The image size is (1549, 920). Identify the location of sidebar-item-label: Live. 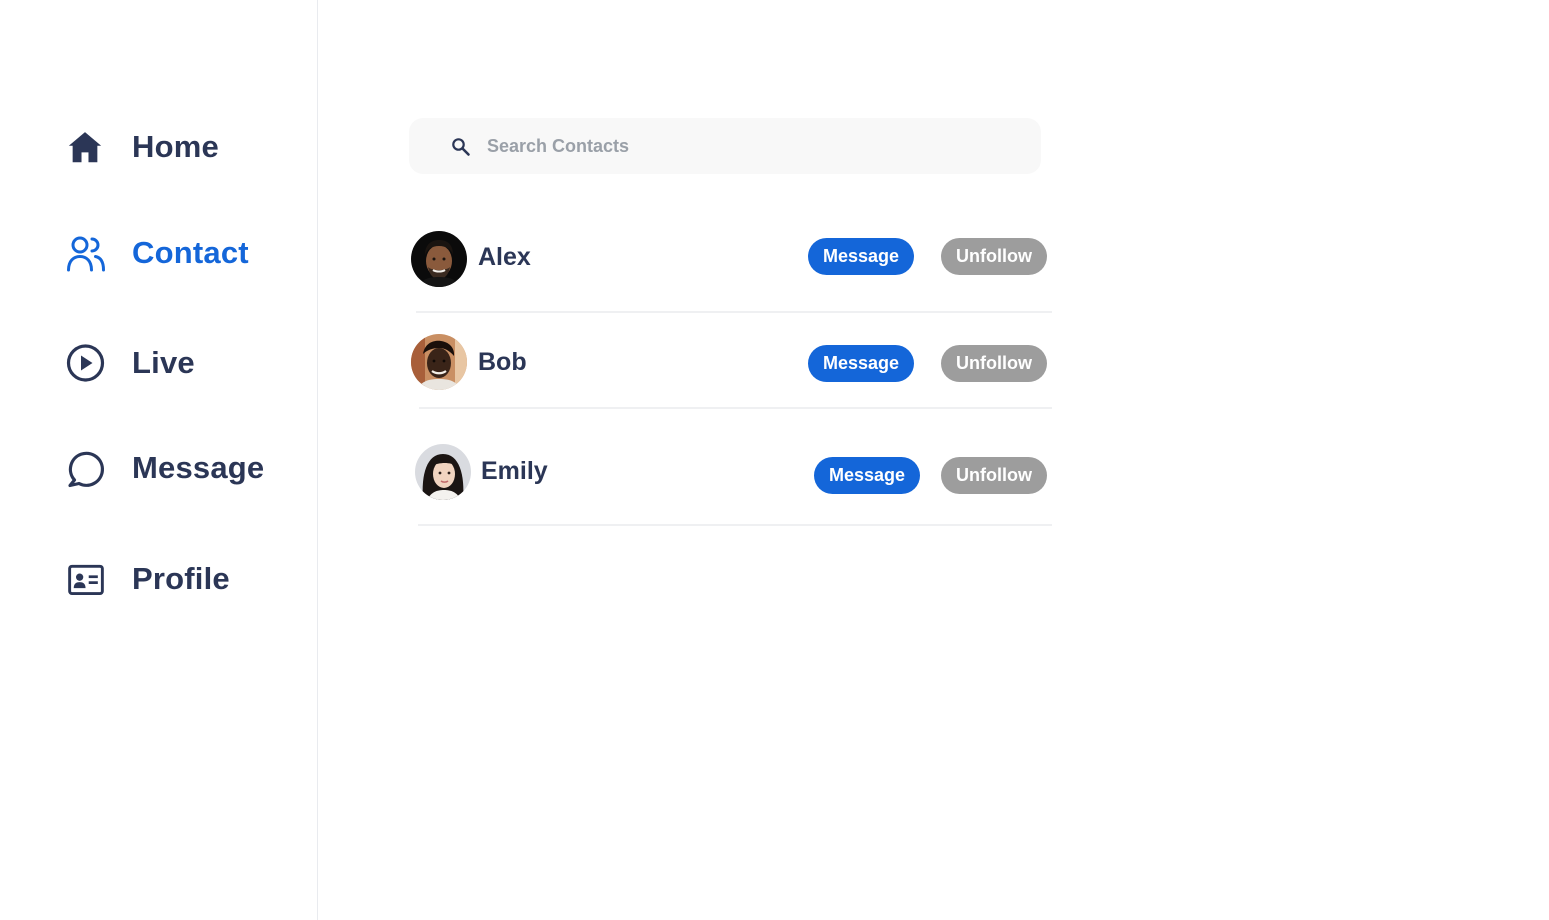
(163, 362).